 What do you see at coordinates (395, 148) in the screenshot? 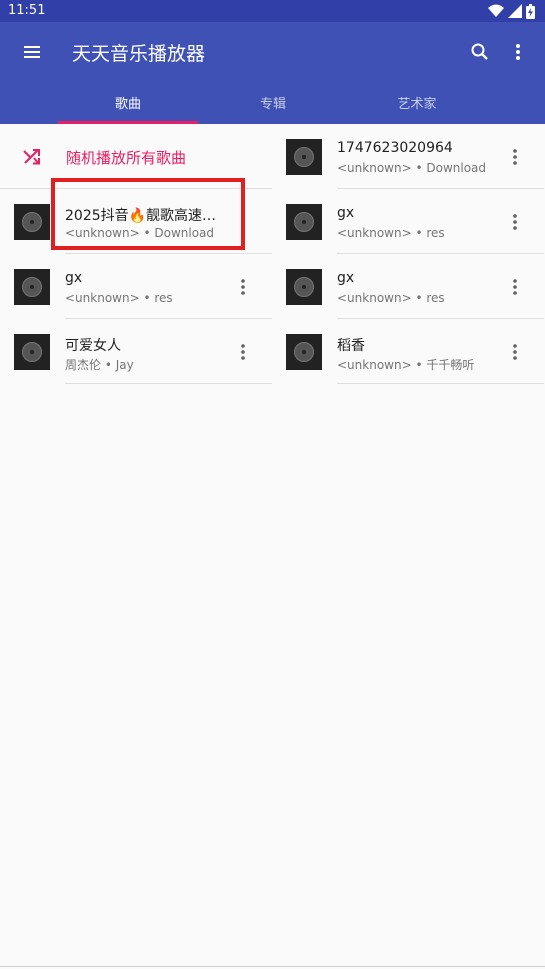
I see `song-title: 1747623020964` at bounding box center [395, 148].